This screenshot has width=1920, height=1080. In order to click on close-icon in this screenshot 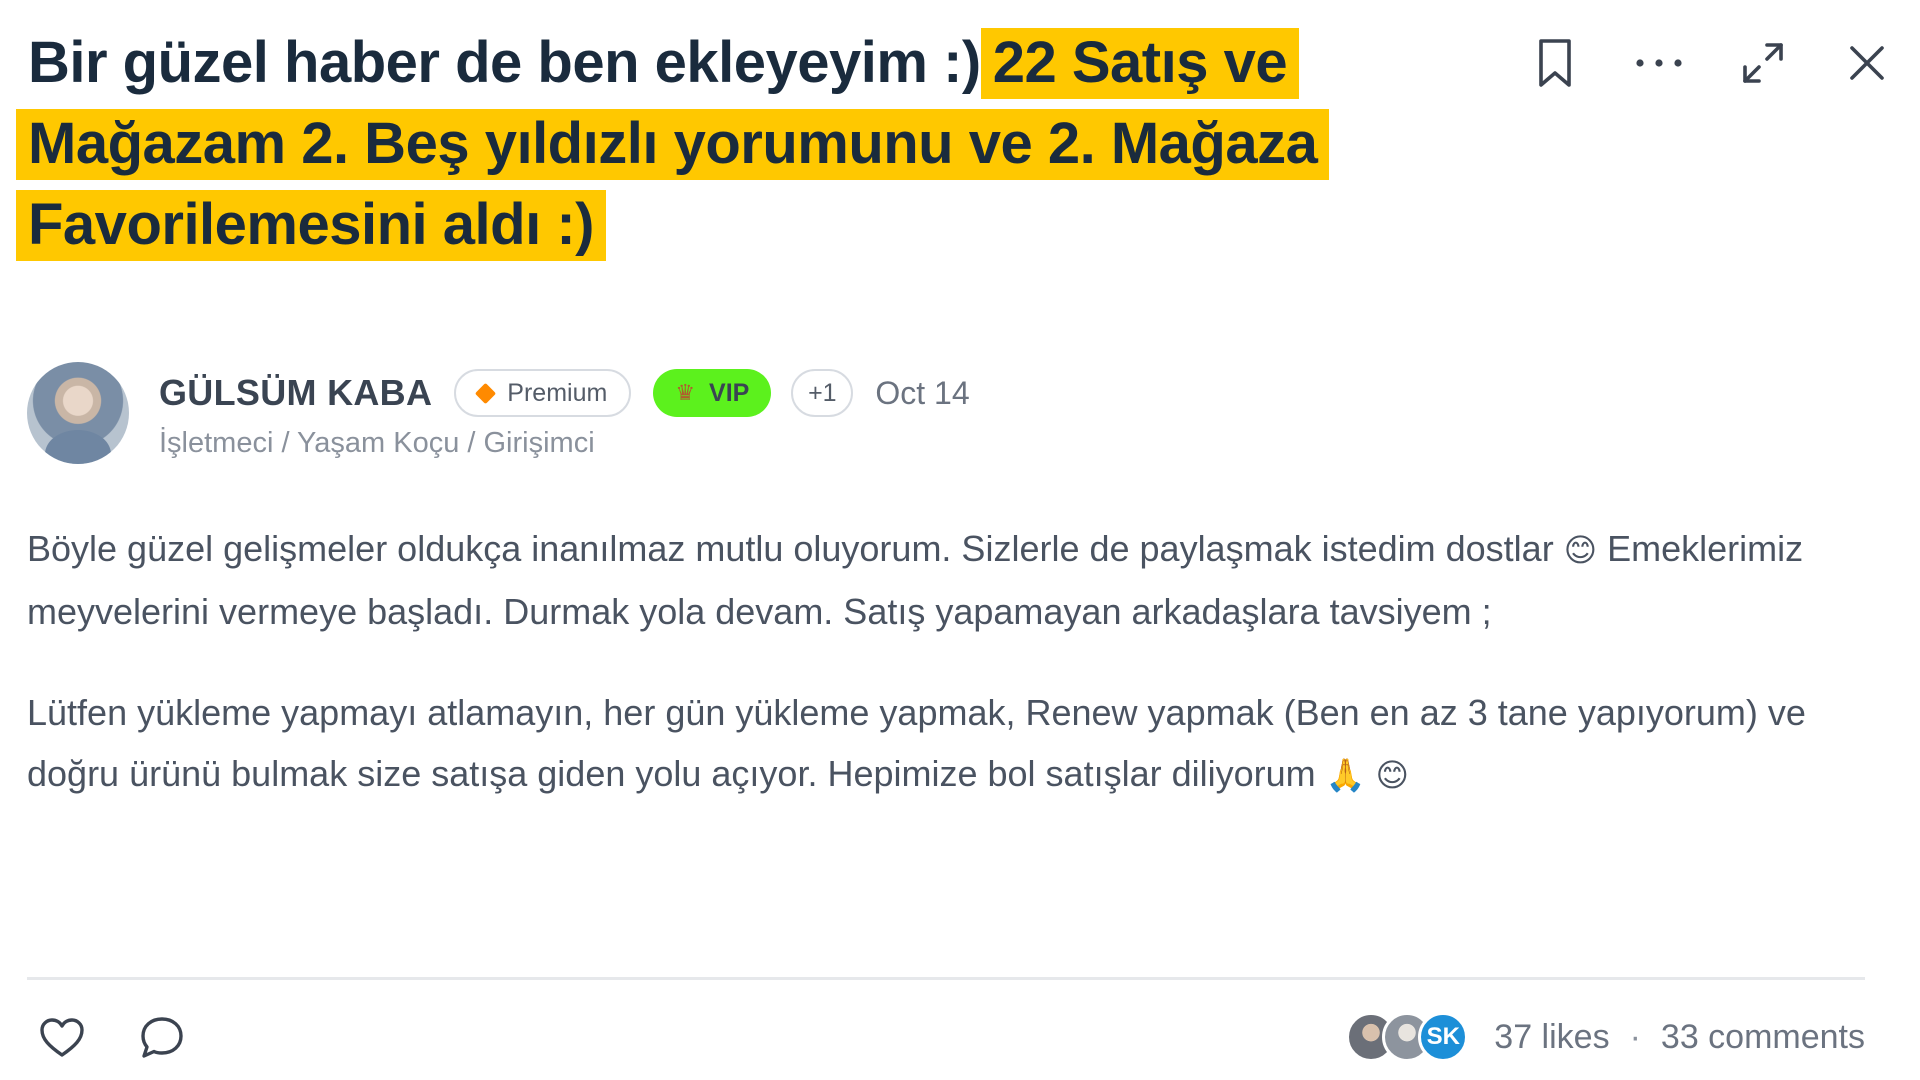, I will do `click(1867, 63)`.